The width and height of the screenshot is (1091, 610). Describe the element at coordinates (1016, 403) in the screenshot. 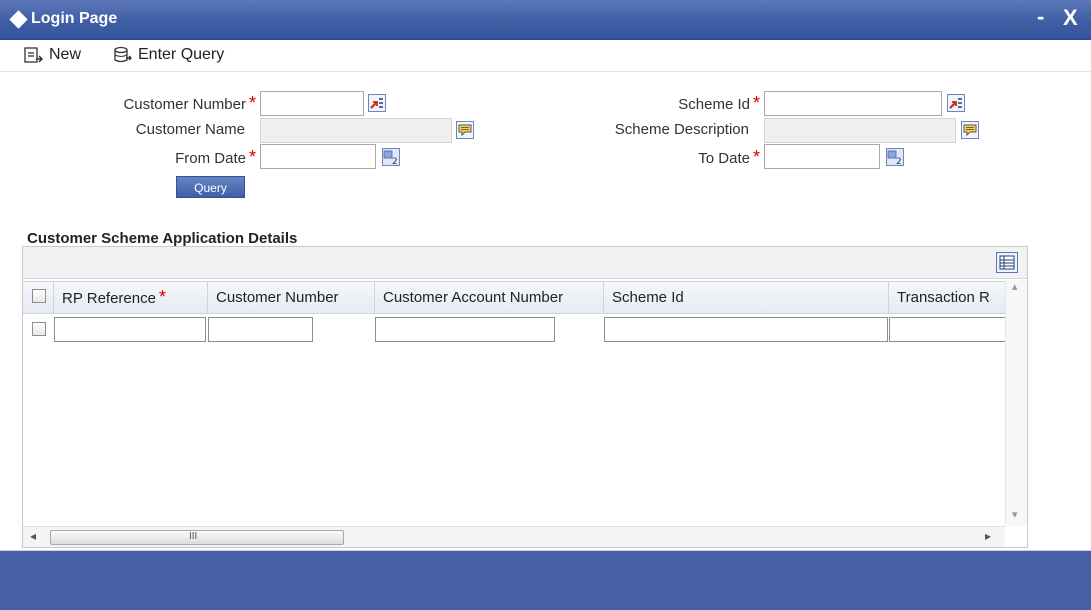

I see `vertical-scrollbar: ▴ ▾` at that location.